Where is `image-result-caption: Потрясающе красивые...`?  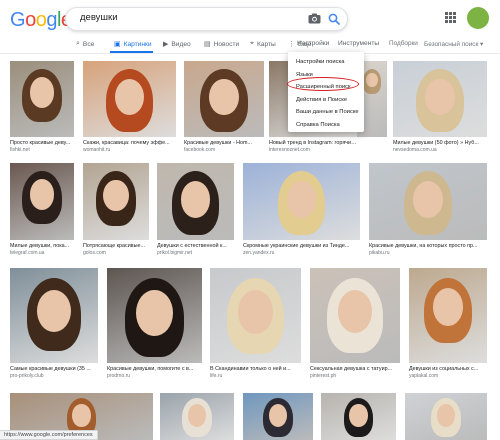 image-result-caption: Потрясающе красивые... is located at coordinates (114, 246).